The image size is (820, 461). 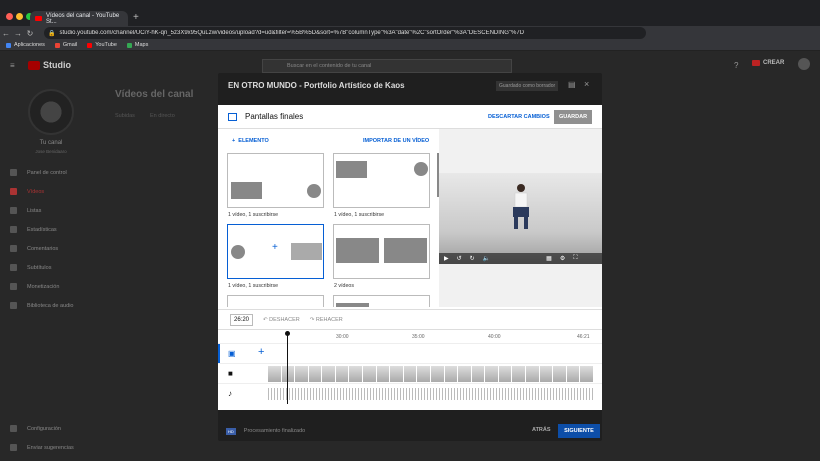 What do you see at coordinates (38, 18) in the screenshot?
I see `youtube-icon` at bounding box center [38, 18].